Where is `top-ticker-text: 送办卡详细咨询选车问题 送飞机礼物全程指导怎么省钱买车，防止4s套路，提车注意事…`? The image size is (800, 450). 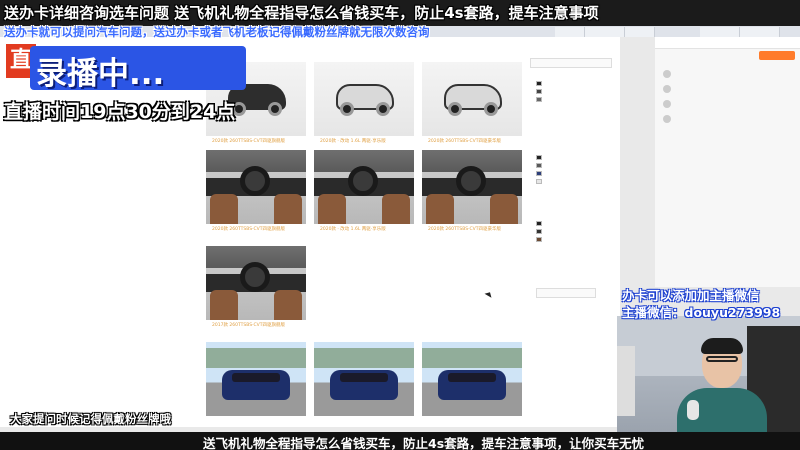 top-ticker-text: 送办卡详细咨询选车问题 送飞机礼物全程指导怎么省钱买车，防止4s套路，提车注意事… is located at coordinates (301, 13).